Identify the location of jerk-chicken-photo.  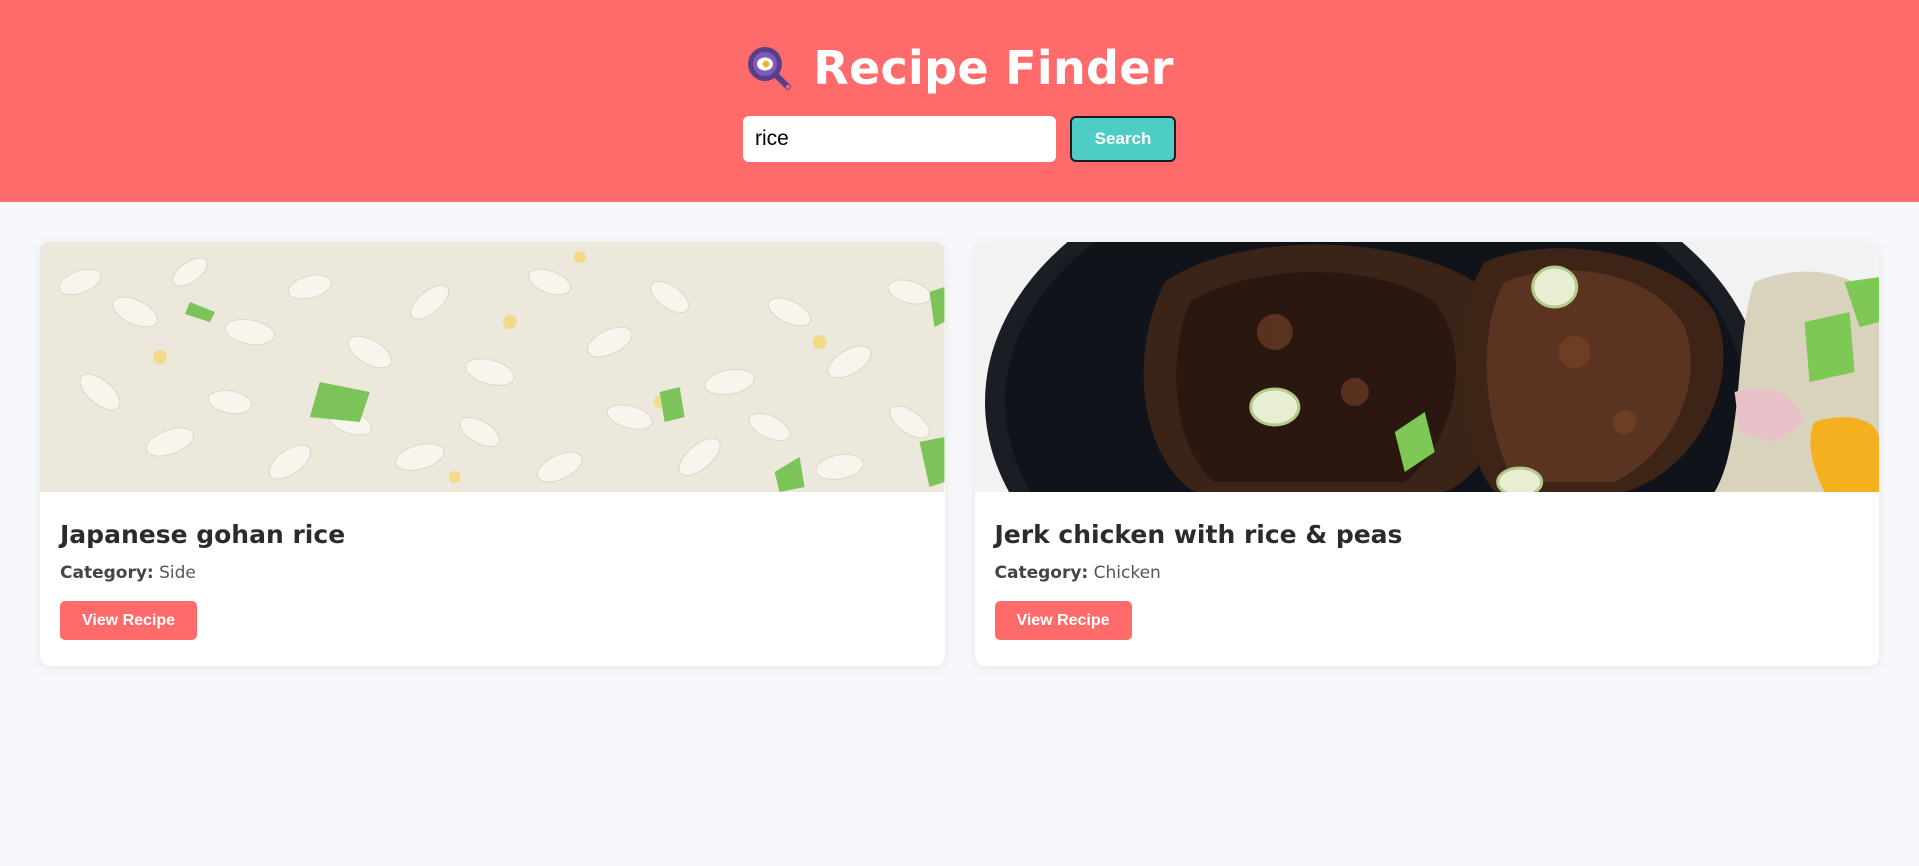
(1426, 367).